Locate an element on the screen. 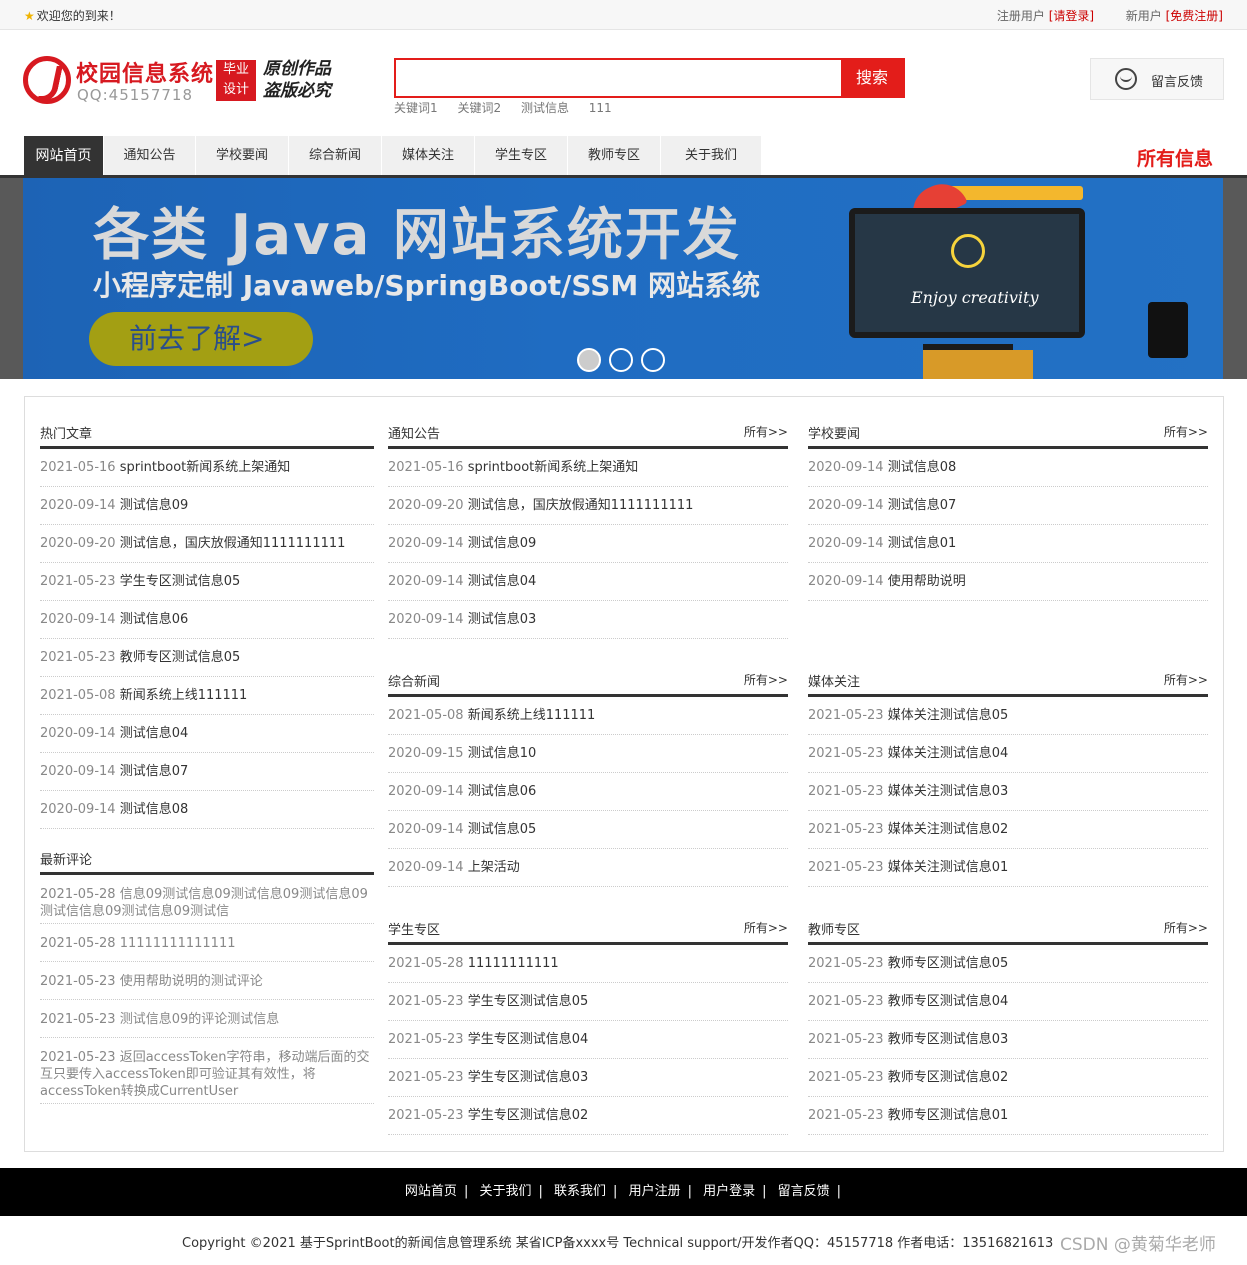 This screenshot has width=1247, height=1265. top-bar: ★ 欢迎您的到来！ 注册用户 [请登录] 新用户 [免费注册] is located at coordinates (623, 15).